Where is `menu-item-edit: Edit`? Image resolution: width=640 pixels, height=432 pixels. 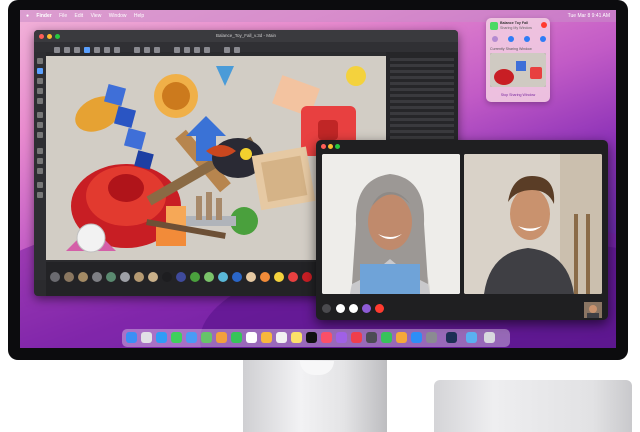
menu-item-edit: Edit is located at coordinates (79, 16).